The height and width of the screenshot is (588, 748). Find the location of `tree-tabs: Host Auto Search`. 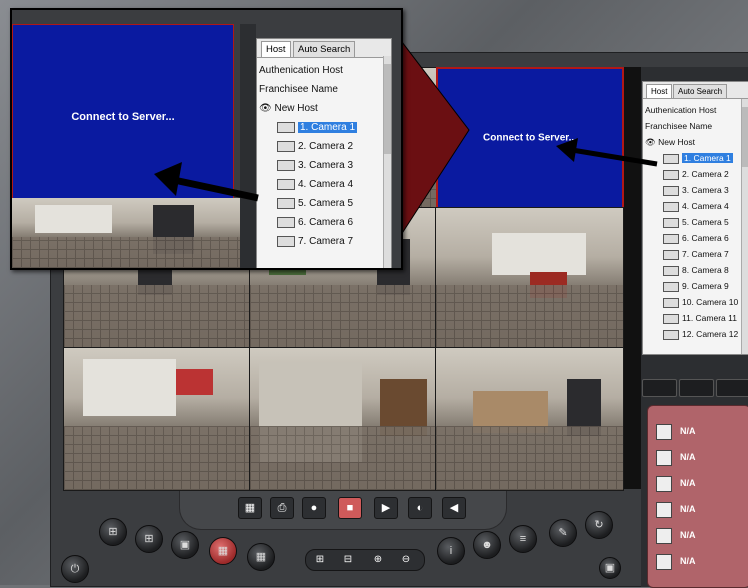

tree-tabs: Host Auto Search is located at coordinates (695, 90).